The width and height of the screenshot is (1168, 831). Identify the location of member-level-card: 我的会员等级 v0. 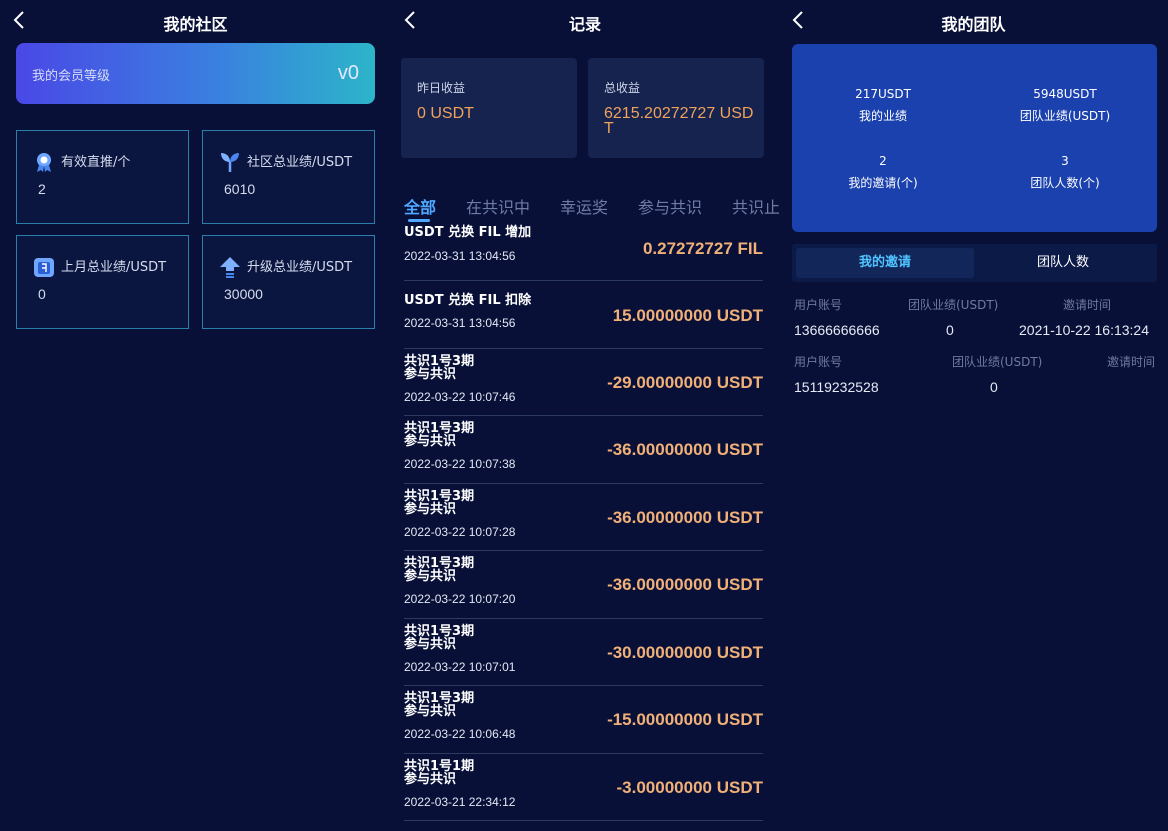
(195, 73).